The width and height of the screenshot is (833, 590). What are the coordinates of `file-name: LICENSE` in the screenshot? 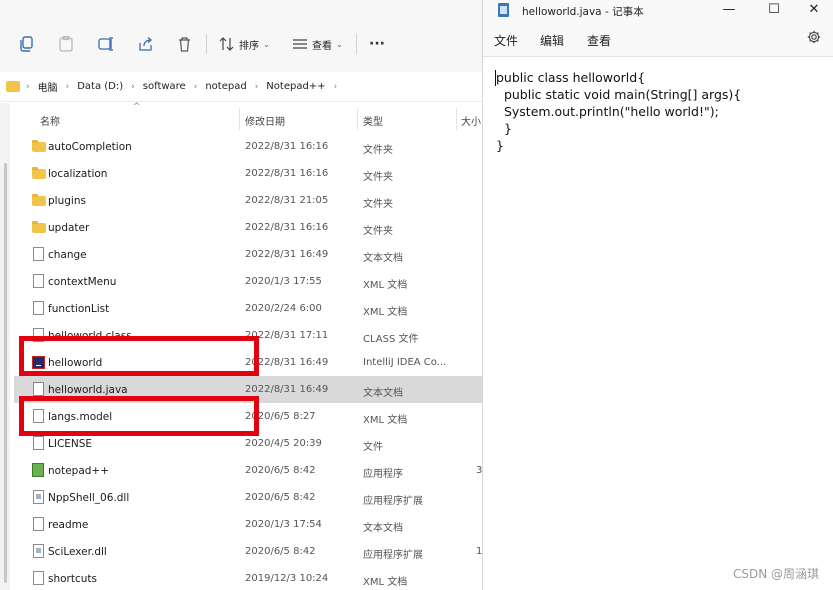 It's located at (70, 444).